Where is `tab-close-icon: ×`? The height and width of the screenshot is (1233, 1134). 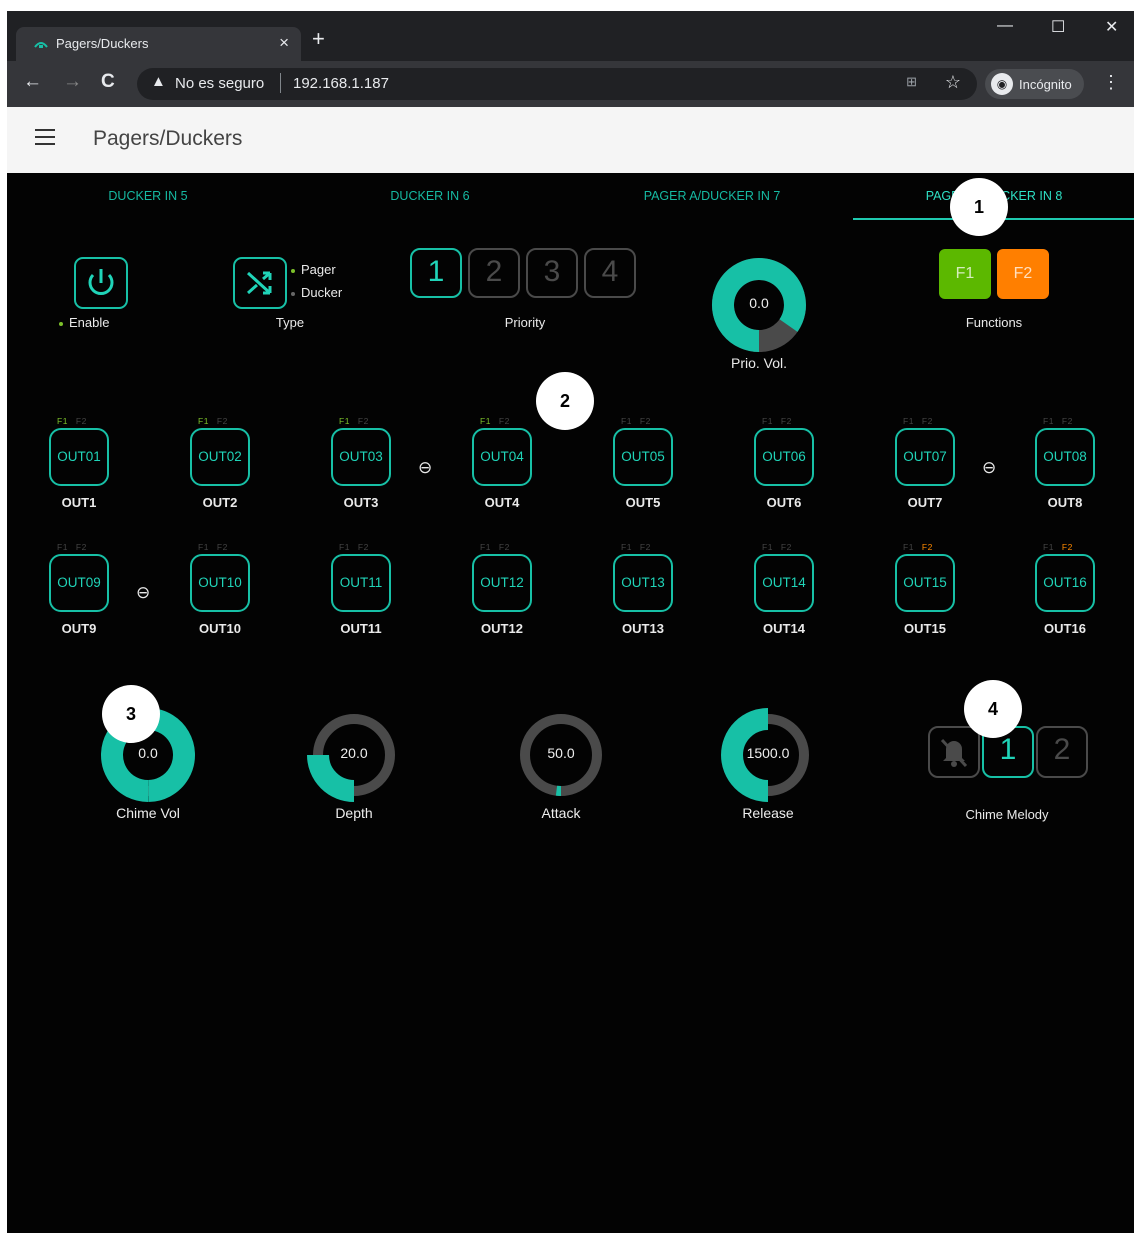 tab-close-icon: × is located at coordinates (284, 43).